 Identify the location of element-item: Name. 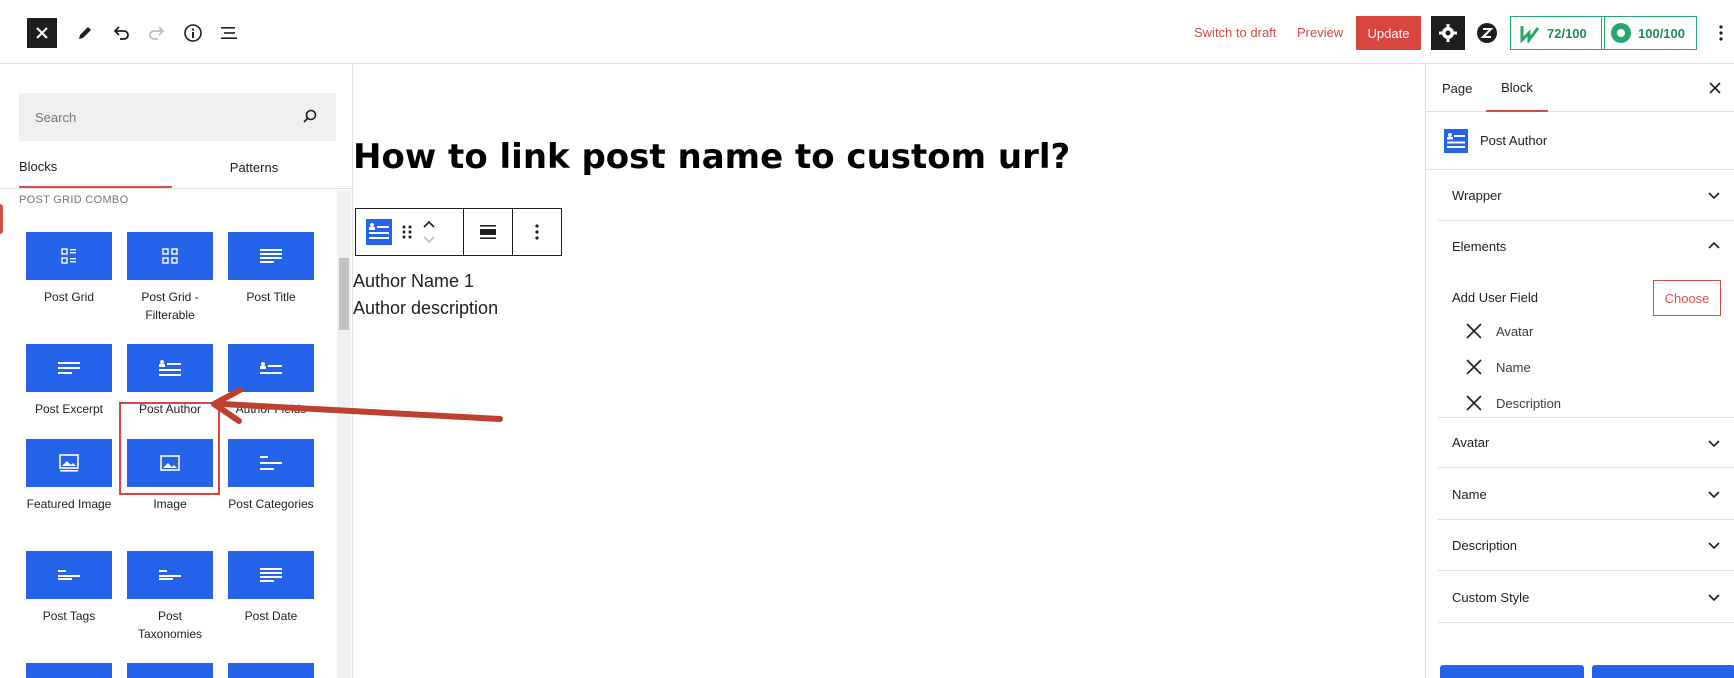
(1498, 367).